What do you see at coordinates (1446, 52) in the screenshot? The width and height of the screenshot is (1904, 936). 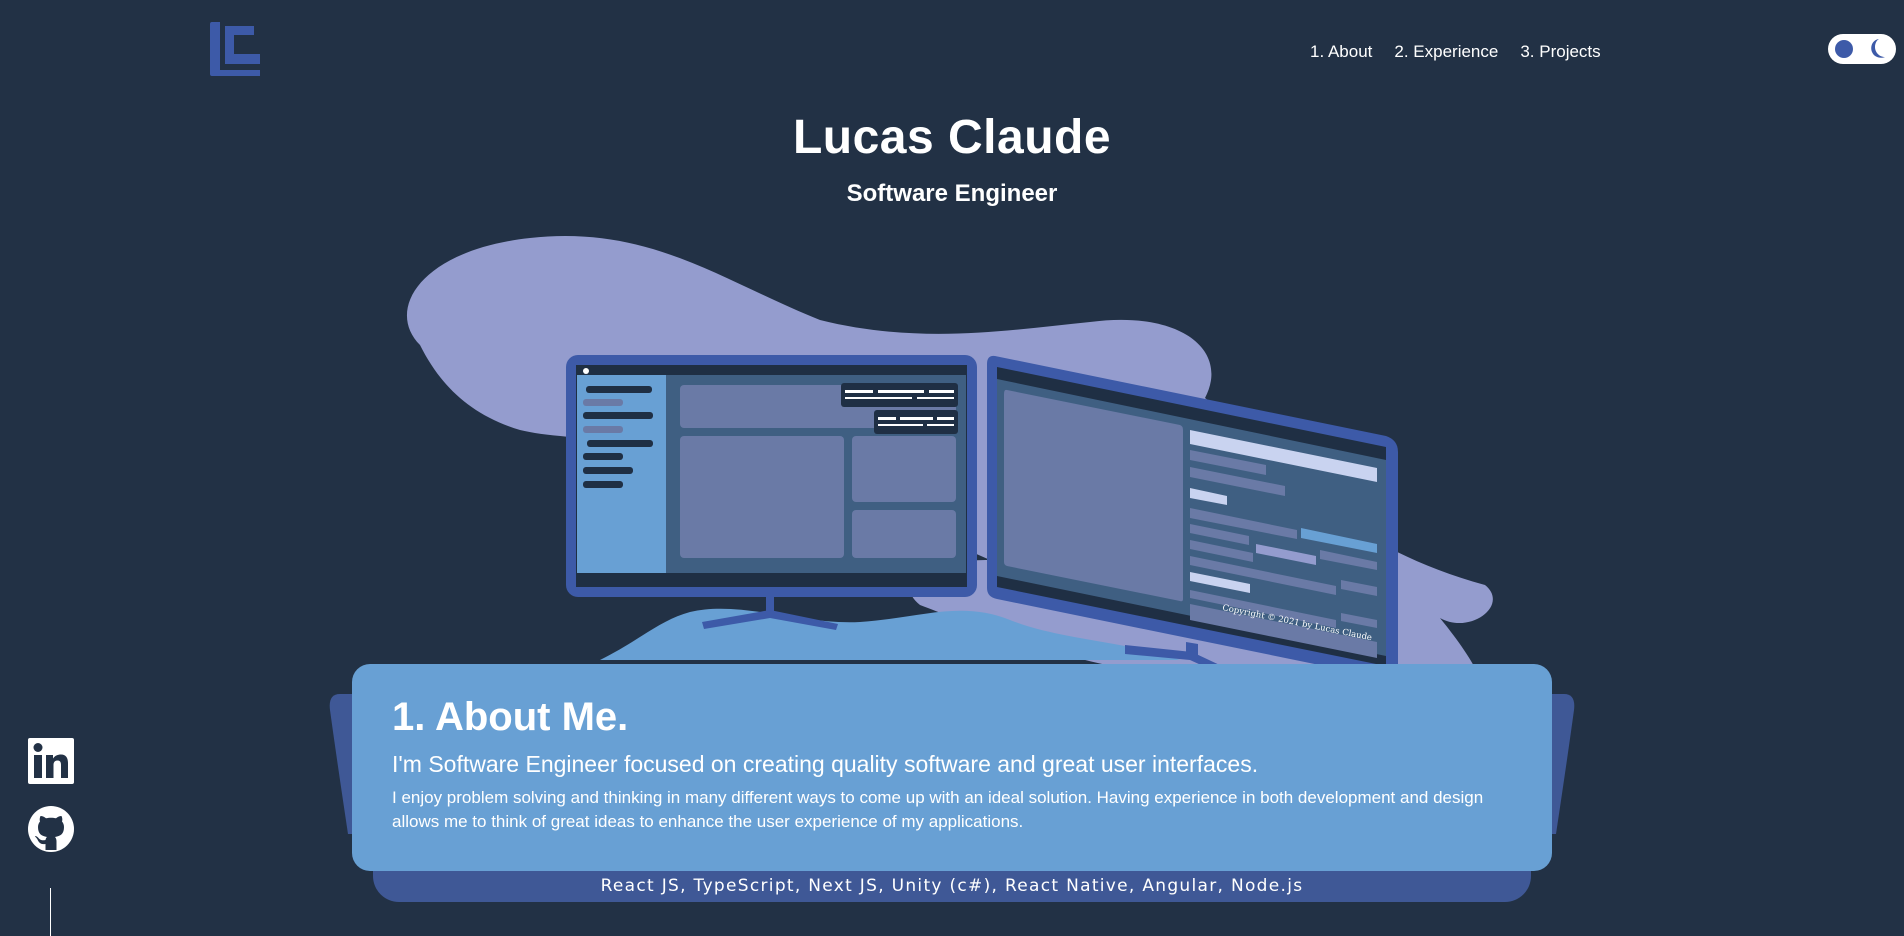 I see `nav-link-experience: 2. Experience` at bounding box center [1446, 52].